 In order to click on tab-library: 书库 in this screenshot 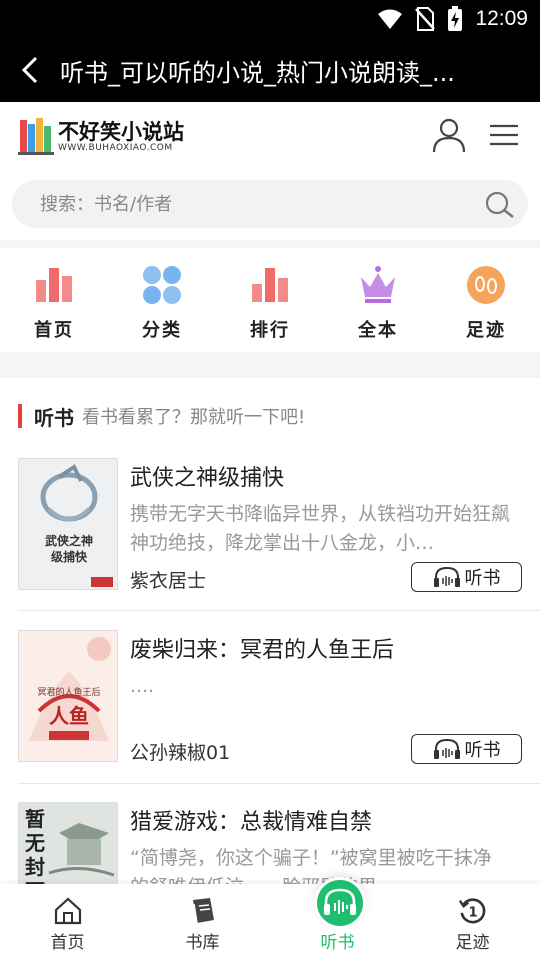, I will do `click(202, 922)`.